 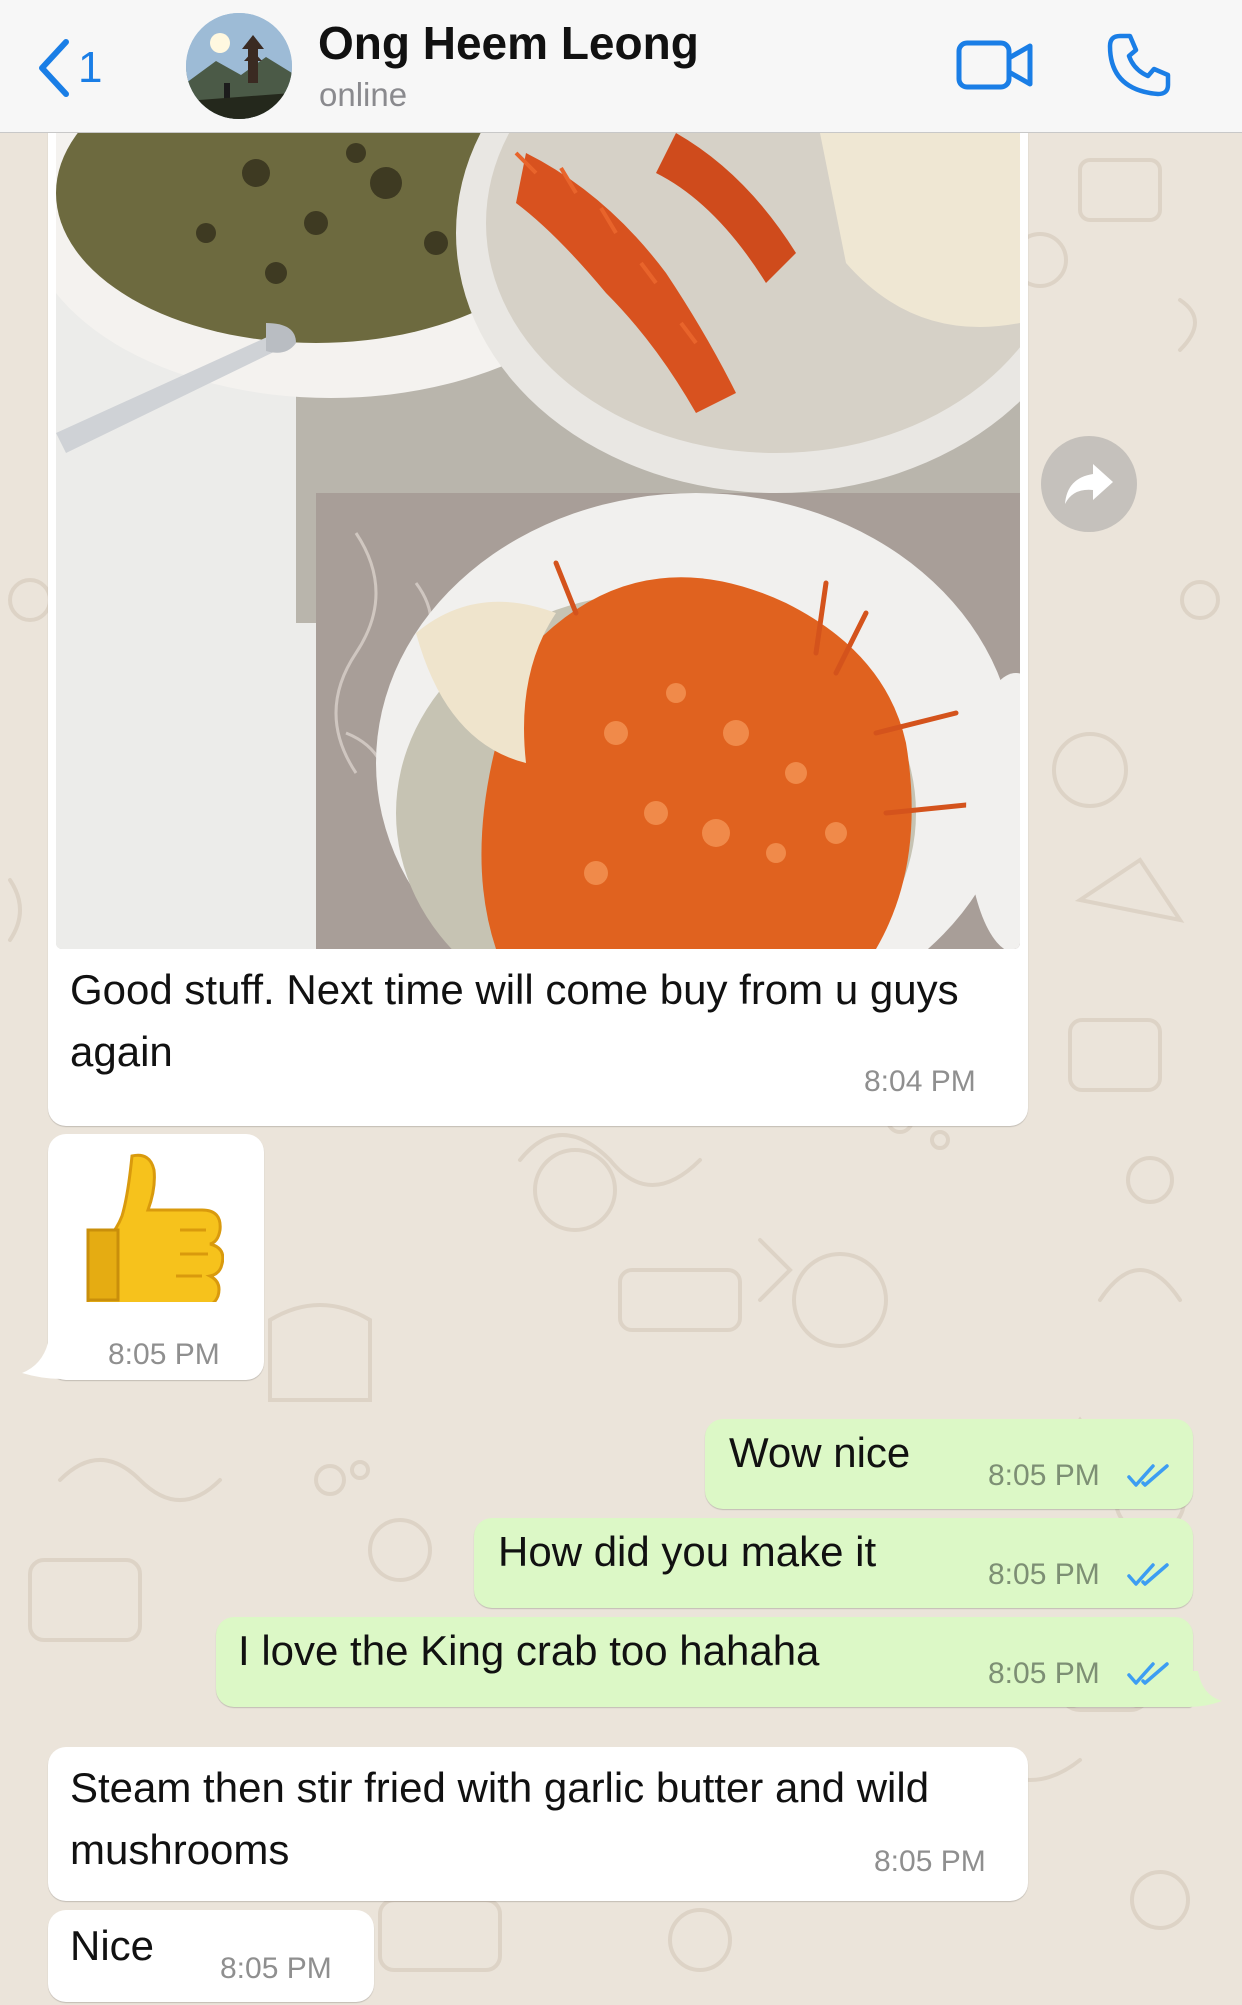 I want to click on outgoing-message: How did you make it 8:05 PM, so click(x=833, y=1563).